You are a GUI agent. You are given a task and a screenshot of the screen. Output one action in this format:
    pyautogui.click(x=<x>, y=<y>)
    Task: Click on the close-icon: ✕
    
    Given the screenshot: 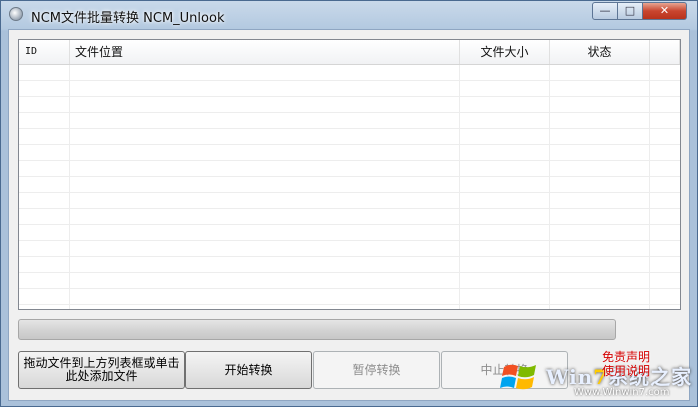 What is the action you would take?
    pyautogui.click(x=664, y=10)
    